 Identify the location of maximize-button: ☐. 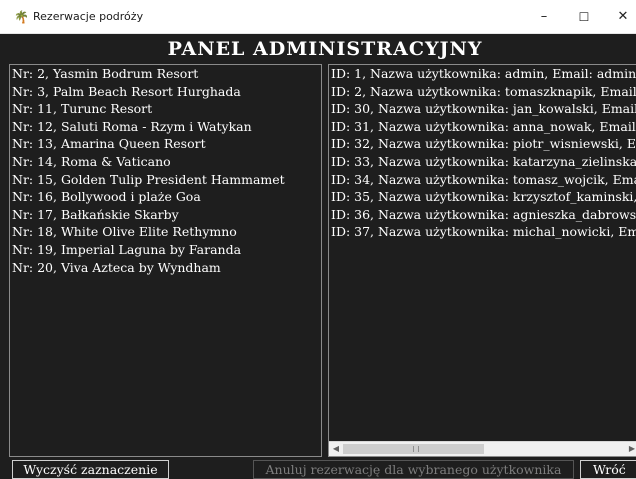
(584, 17).